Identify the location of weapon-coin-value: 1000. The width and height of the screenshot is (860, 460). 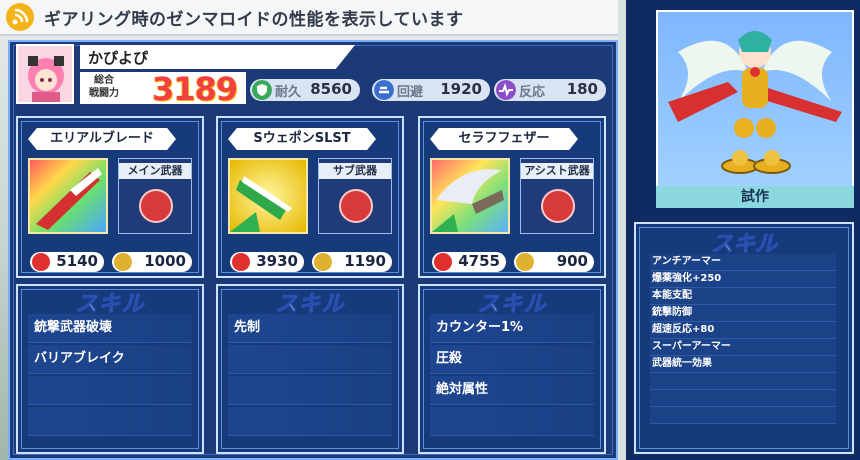
(165, 261).